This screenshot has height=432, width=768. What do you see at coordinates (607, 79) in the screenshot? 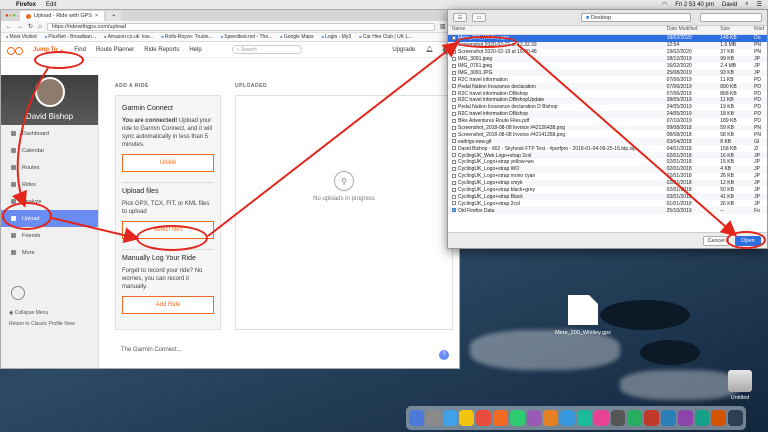
I see `file-row: R2C travel information 07/06/2019 11 KB PD` at bounding box center [607, 79].